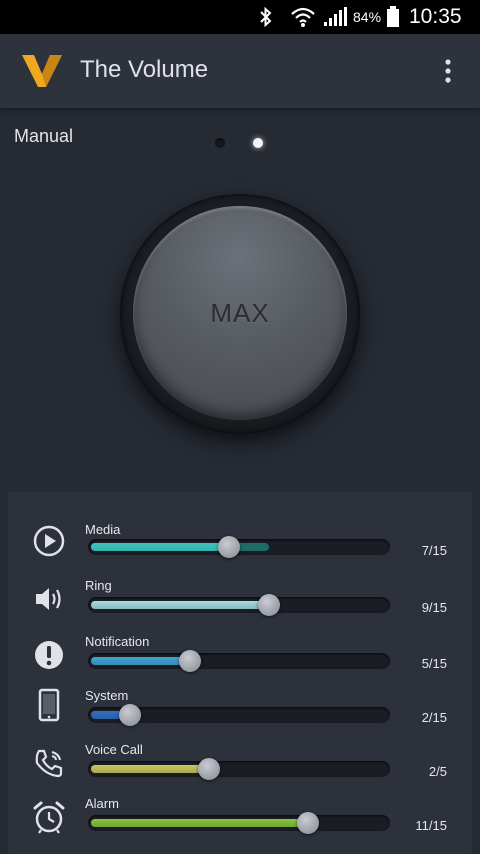 The height and width of the screenshot is (854, 480). What do you see at coordinates (367, 17) in the screenshot?
I see `battery-percent: 84%` at bounding box center [367, 17].